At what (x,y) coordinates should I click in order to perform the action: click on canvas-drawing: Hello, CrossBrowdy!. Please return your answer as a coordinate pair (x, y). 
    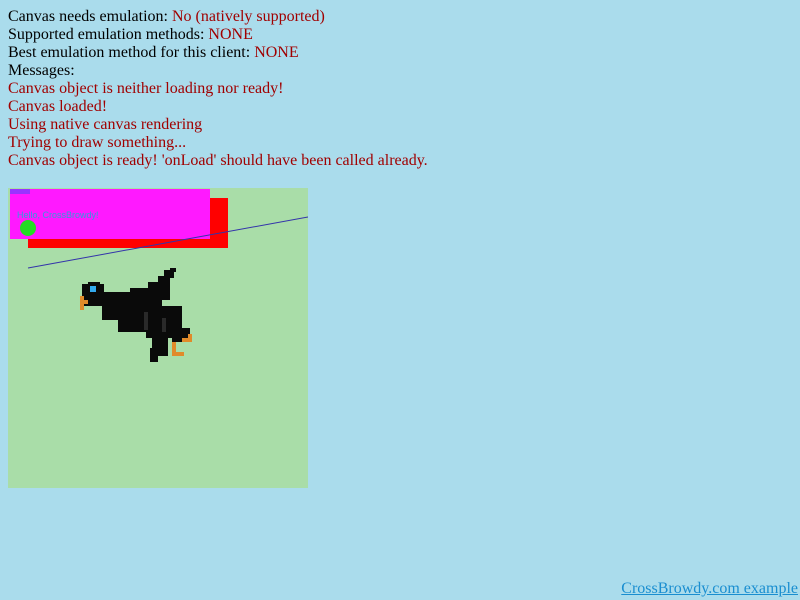
    Looking at the image, I should click on (159, 275).